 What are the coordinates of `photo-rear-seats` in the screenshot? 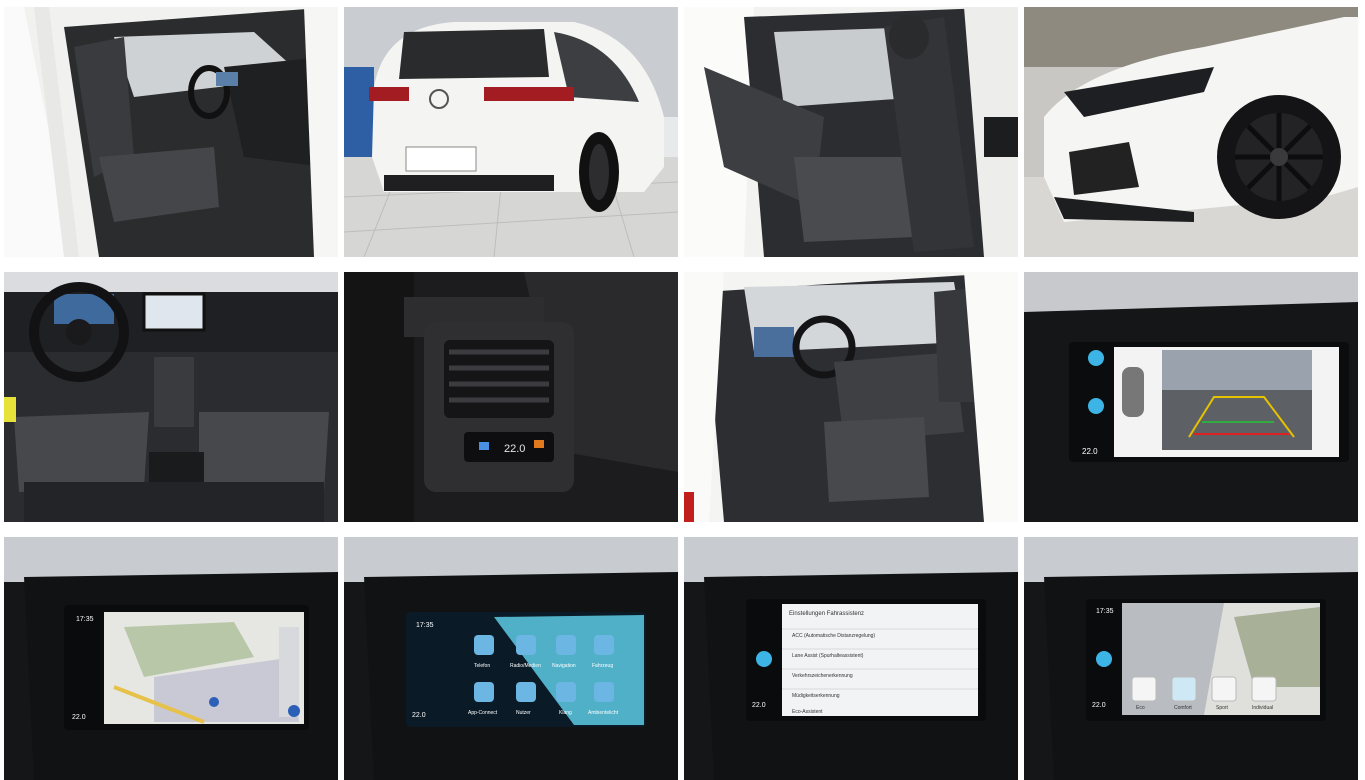 It's located at (851, 132).